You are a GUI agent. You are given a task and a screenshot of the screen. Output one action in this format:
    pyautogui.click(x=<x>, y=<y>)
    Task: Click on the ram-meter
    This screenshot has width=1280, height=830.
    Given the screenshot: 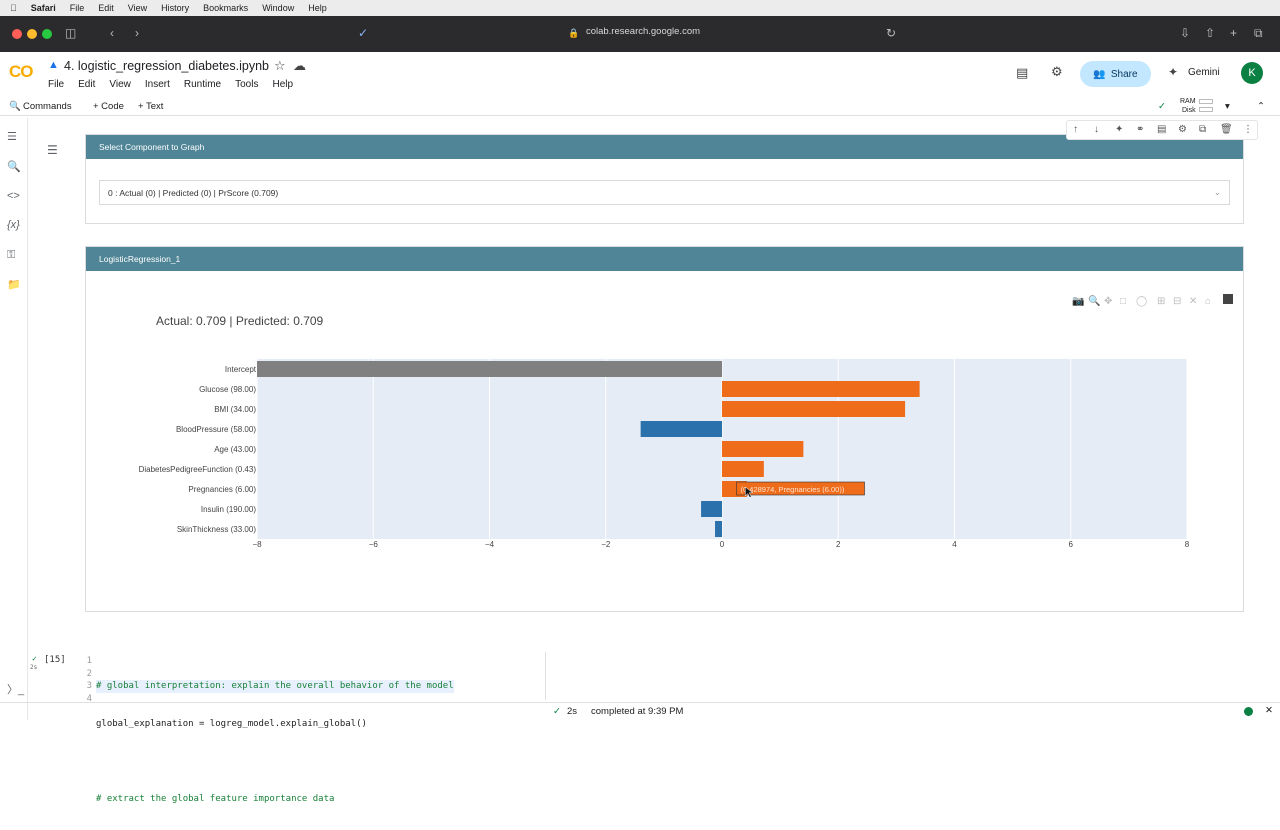 What is the action you would take?
    pyautogui.click(x=1206, y=101)
    